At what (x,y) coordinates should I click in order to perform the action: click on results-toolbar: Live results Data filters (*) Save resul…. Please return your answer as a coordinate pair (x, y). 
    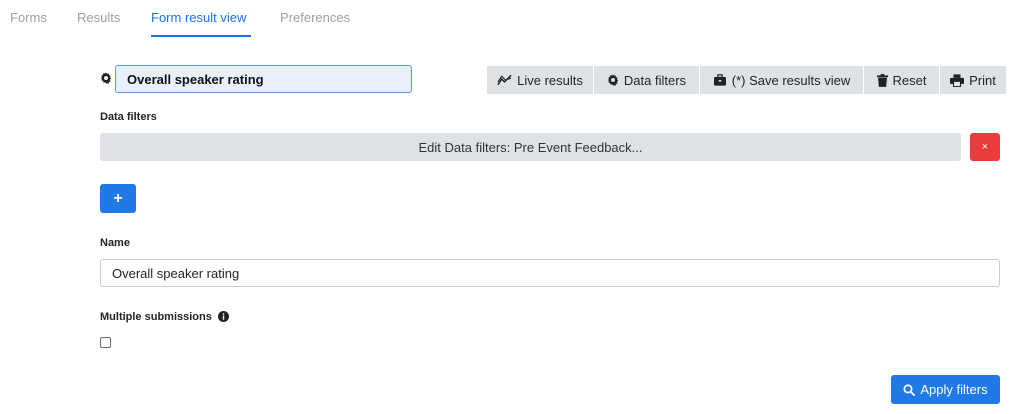
    Looking at the image, I should click on (746, 80).